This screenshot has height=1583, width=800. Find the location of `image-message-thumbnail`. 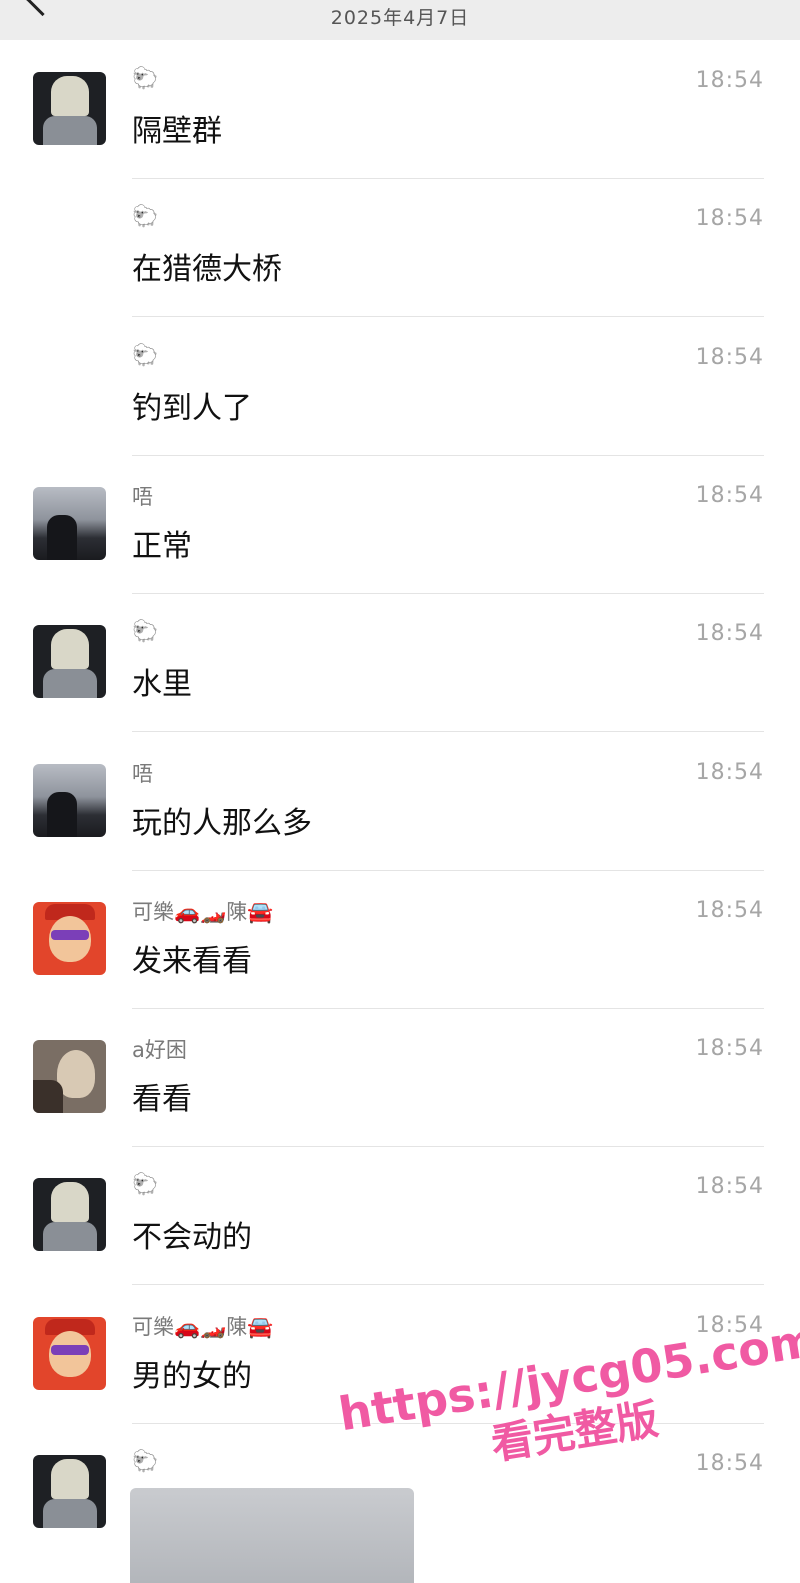

image-message-thumbnail is located at coordinates (272, 1535).